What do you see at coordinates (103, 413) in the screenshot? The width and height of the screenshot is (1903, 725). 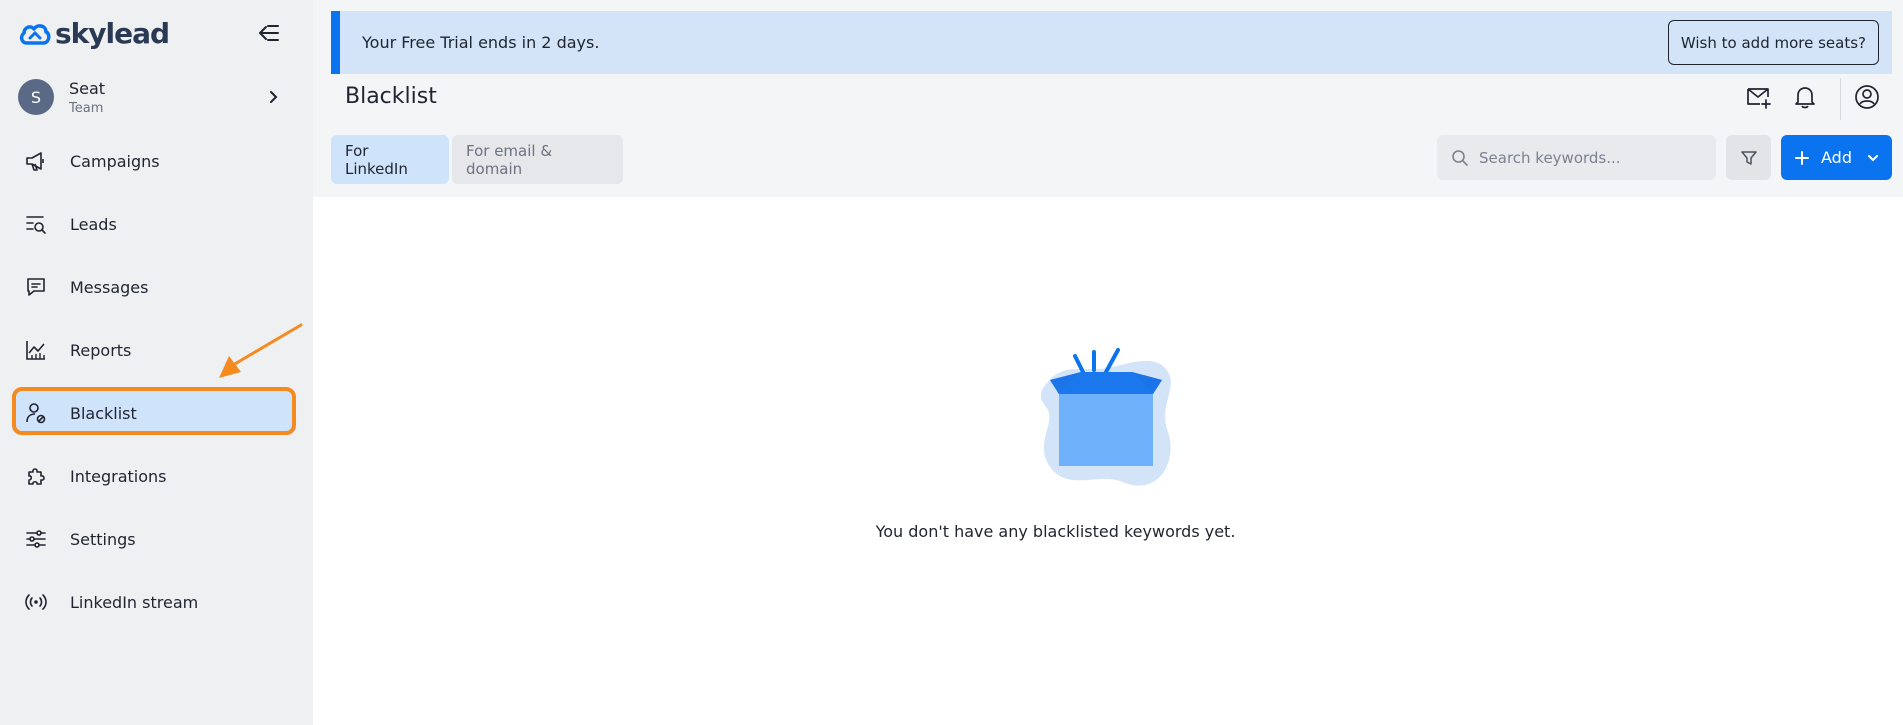 I see `sidebar-item-label: Blacklist` at bounding box center [103, 413].